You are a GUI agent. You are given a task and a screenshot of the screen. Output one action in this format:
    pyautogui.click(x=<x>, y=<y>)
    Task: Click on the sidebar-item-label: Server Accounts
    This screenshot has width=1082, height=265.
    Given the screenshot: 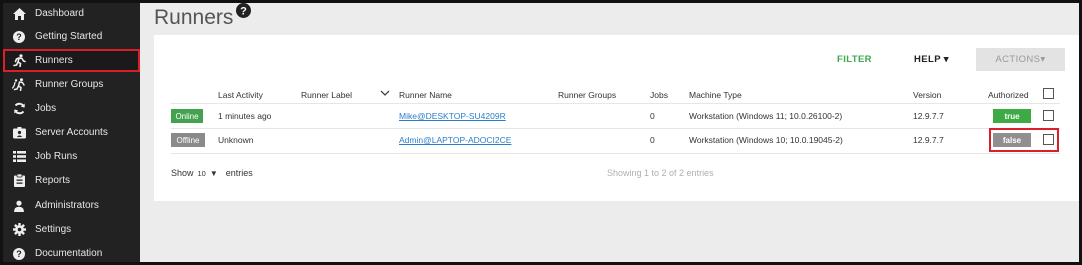 What is the action you would take?
    pyautogui.click(x=71, y=132)
    